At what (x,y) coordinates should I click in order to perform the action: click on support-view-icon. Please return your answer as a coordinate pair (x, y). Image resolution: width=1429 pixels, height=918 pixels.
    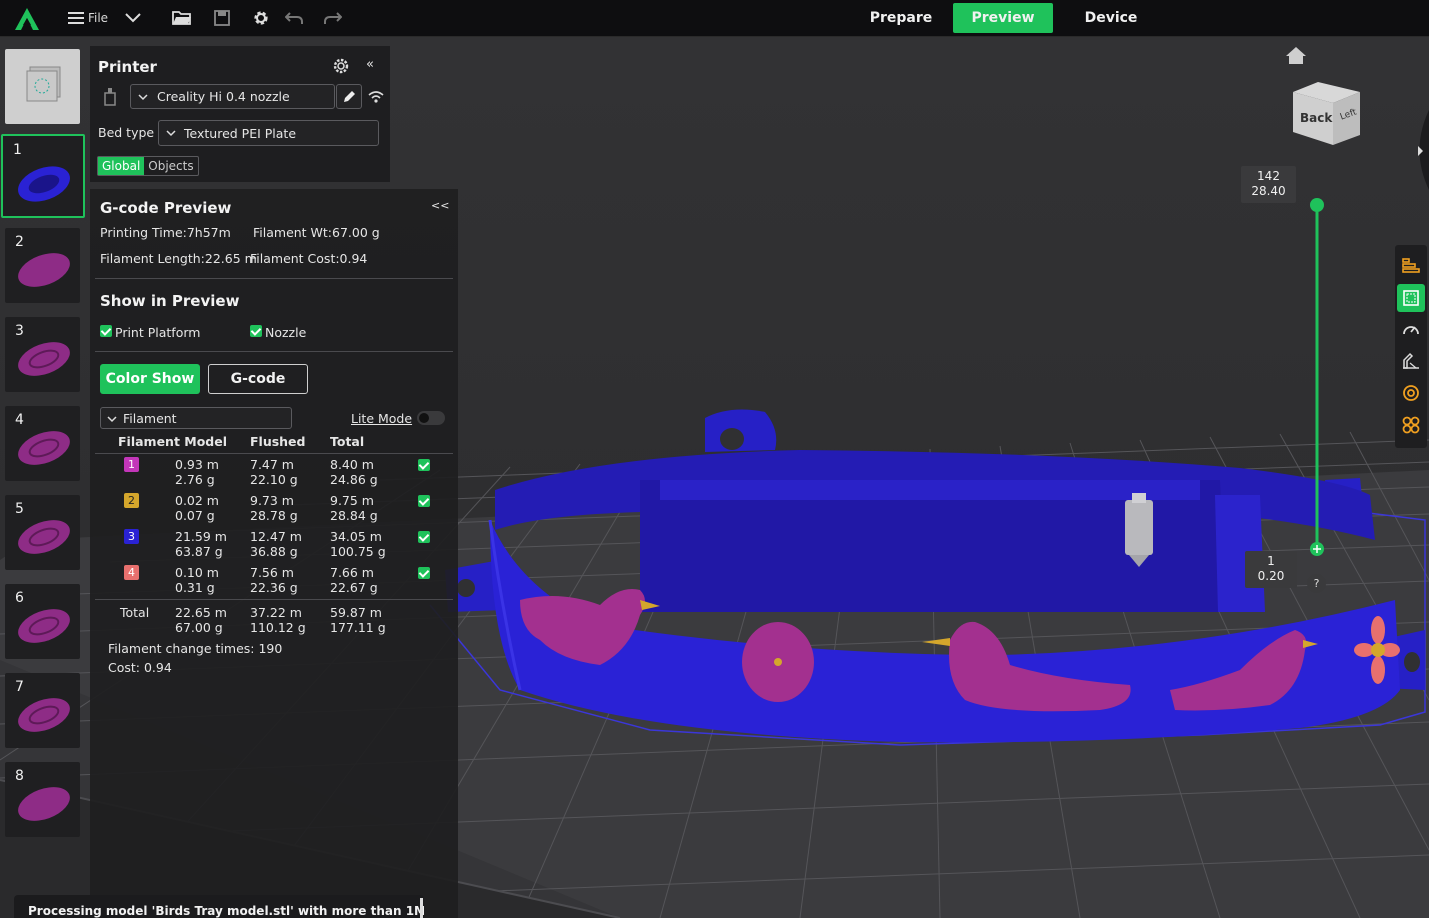
    Looking at the image, I should click on (1411, 361).